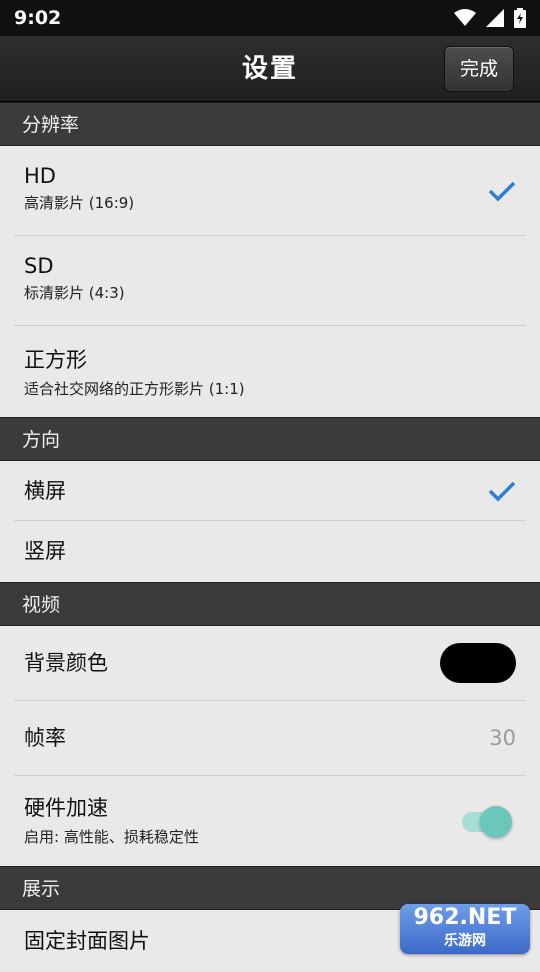 The image size is (540, 972). I want to click on done-button: 完成, so click(479, 69).